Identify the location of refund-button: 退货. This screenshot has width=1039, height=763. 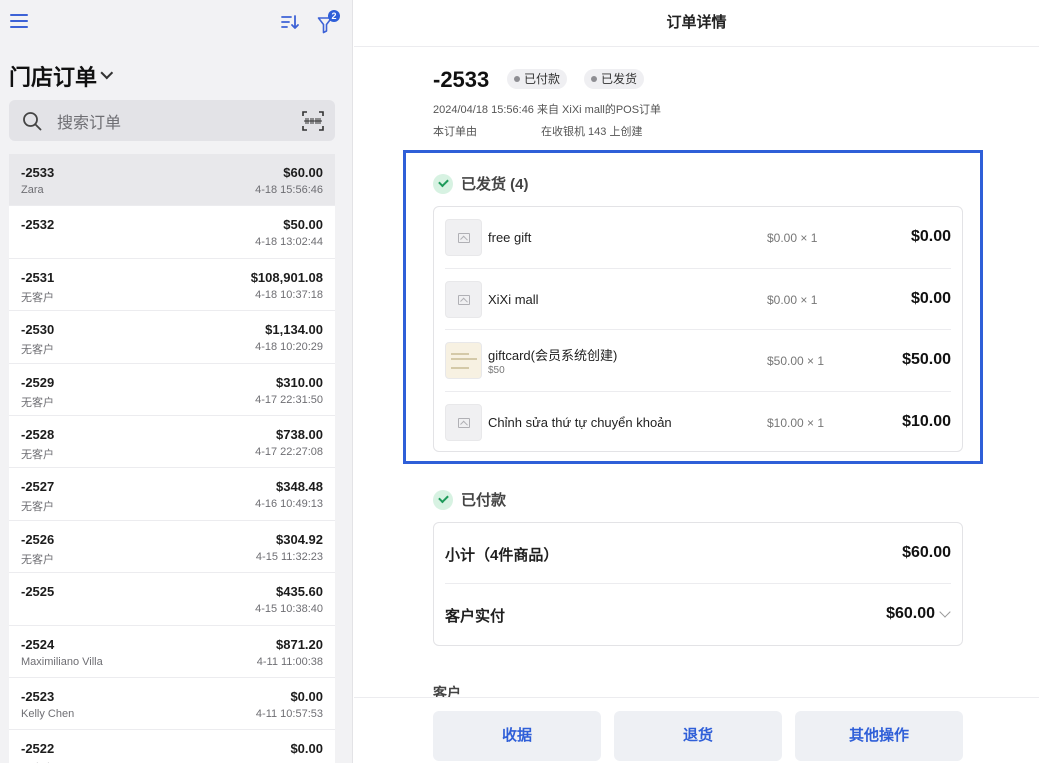
(698, 736).